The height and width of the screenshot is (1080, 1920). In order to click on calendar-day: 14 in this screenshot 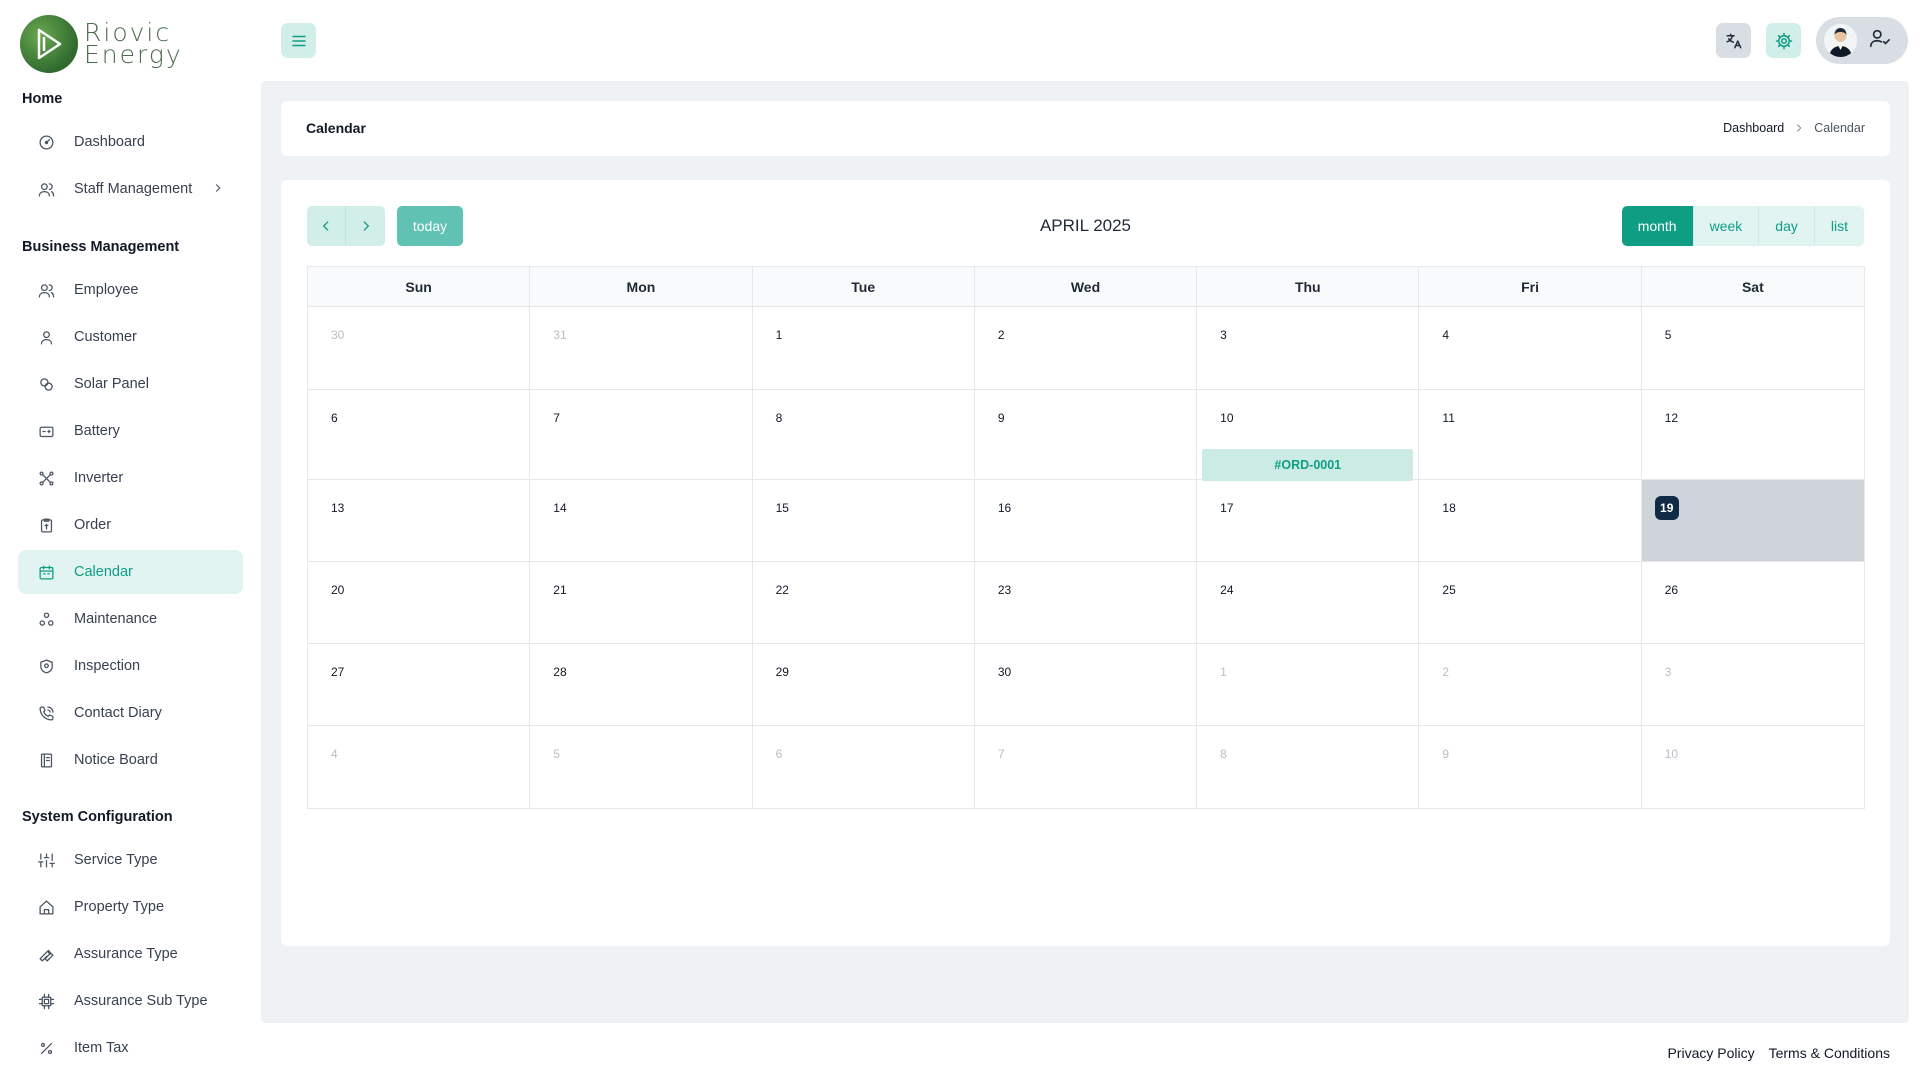, I will do `click(641, 520)`.